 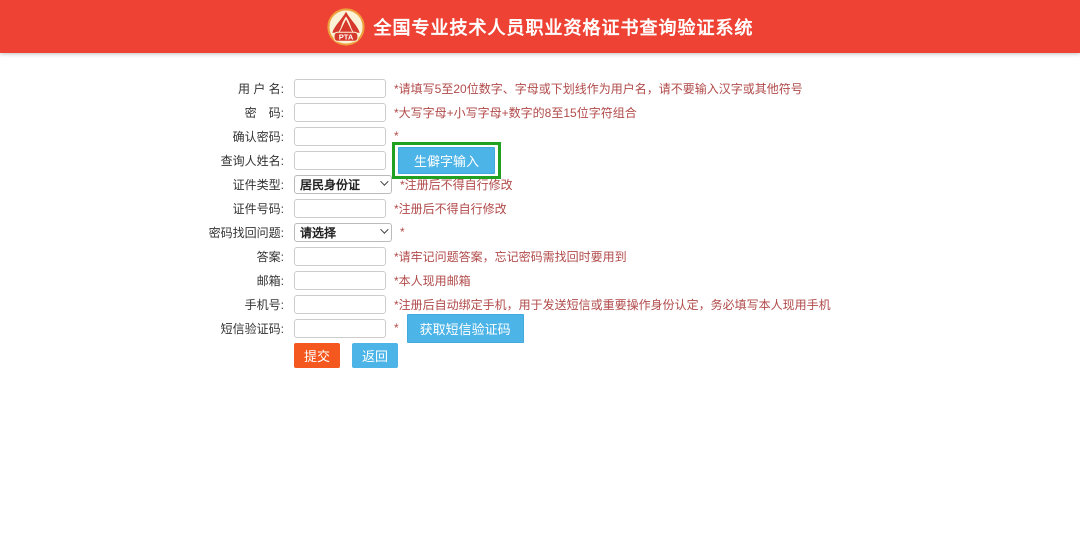 I want to click on query-name-label: 查询人姓名:, so click(x=252, y=160).